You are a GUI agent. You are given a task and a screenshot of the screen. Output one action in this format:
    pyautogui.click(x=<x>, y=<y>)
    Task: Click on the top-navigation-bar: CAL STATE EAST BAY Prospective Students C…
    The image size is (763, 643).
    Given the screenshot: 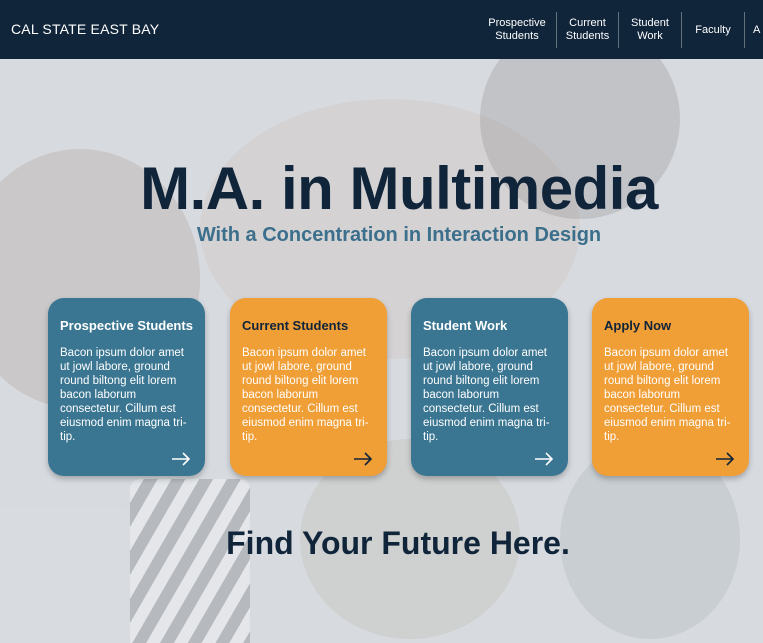 What is the action you would take?
    pyautogui.click(x=381, y=29)
    